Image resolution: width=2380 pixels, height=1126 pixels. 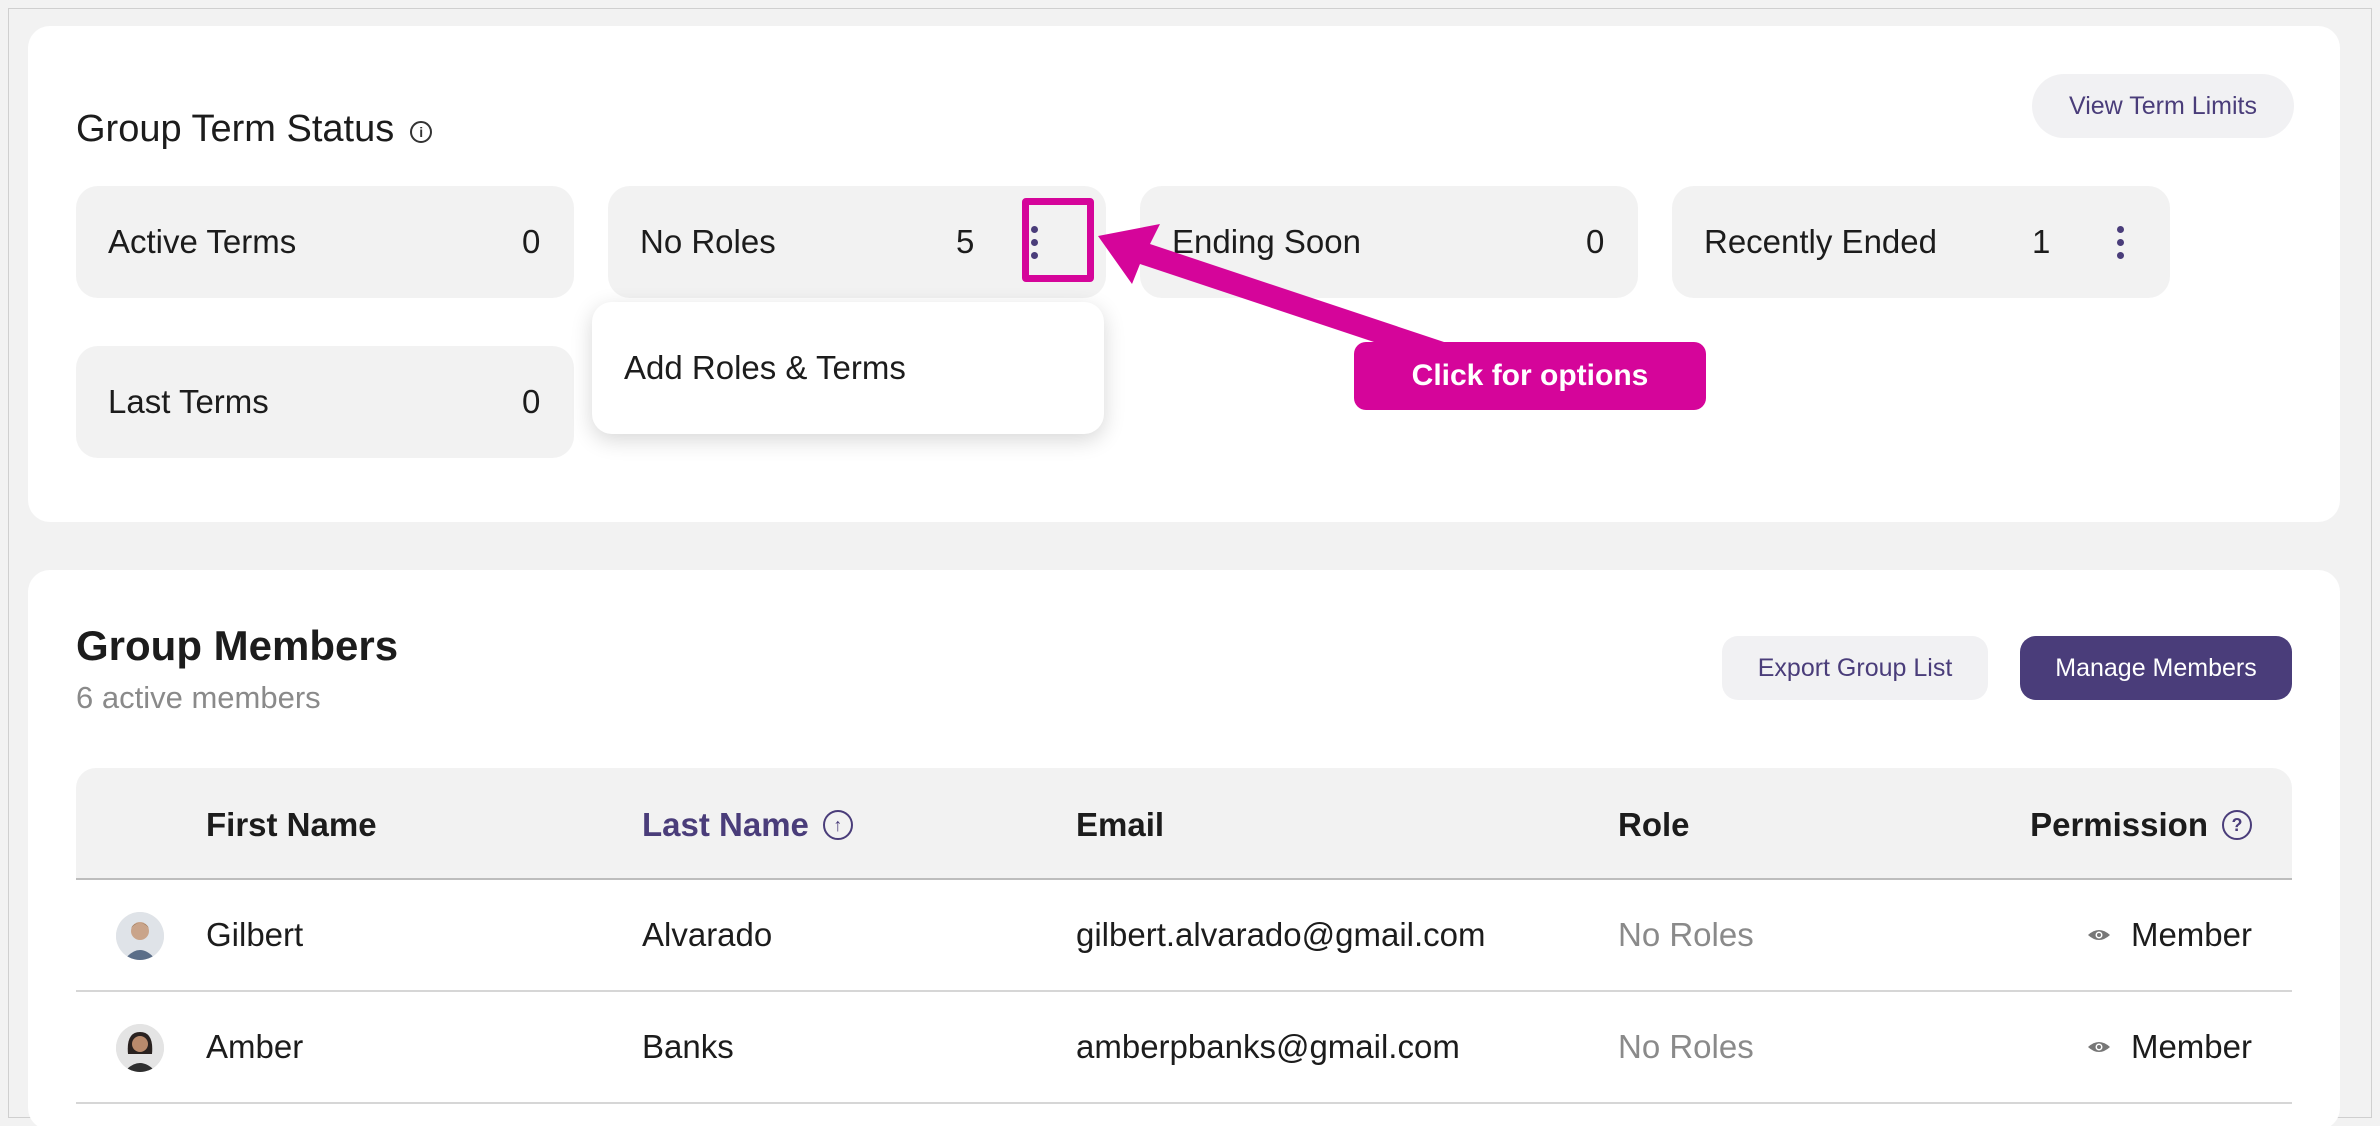 I want to click on highlight-box, so click(x=1058, y=240).